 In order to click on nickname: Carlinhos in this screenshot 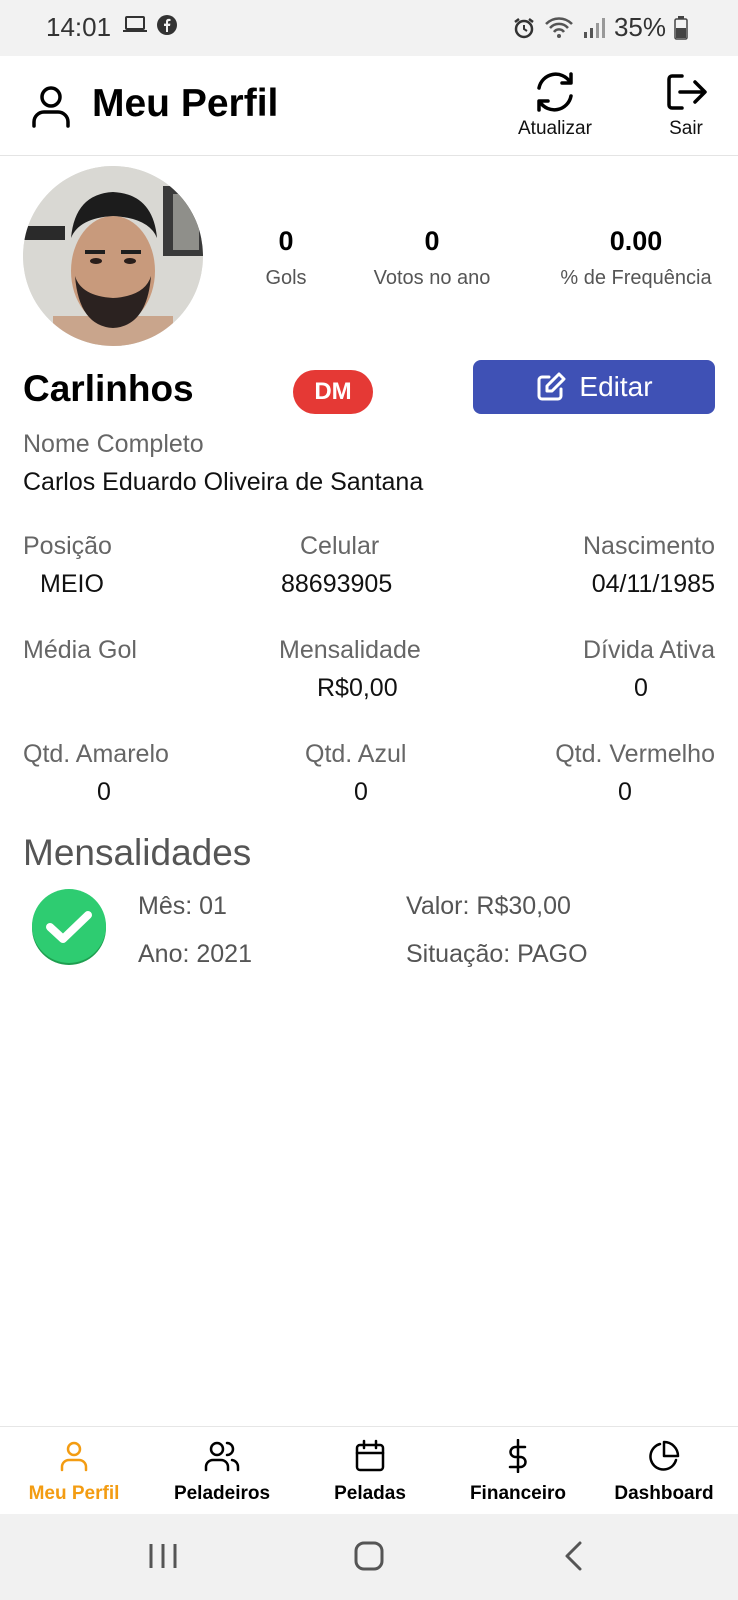, I will do `click(108, 388)`.